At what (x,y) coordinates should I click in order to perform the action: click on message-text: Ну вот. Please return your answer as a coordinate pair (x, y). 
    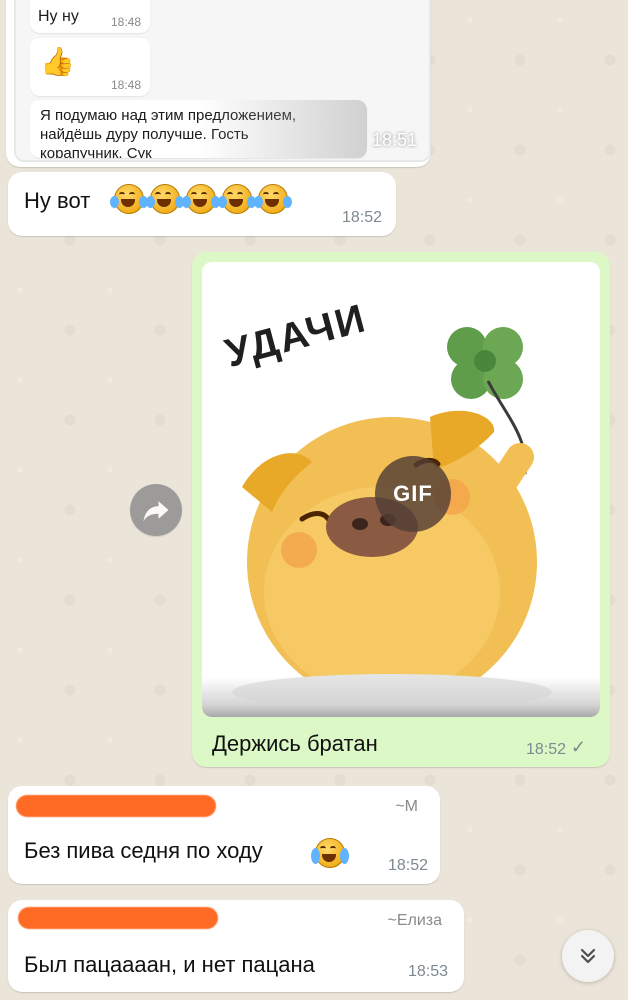
    Looking at the image, I should click on (57, 200).